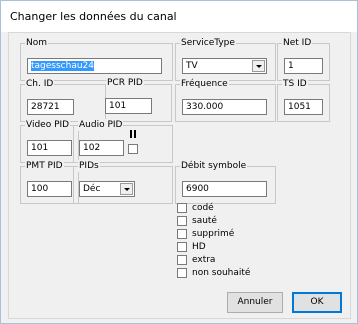 The image size is (358, 324). I want to click on frequence-value: 330.000, so click(205, 107).